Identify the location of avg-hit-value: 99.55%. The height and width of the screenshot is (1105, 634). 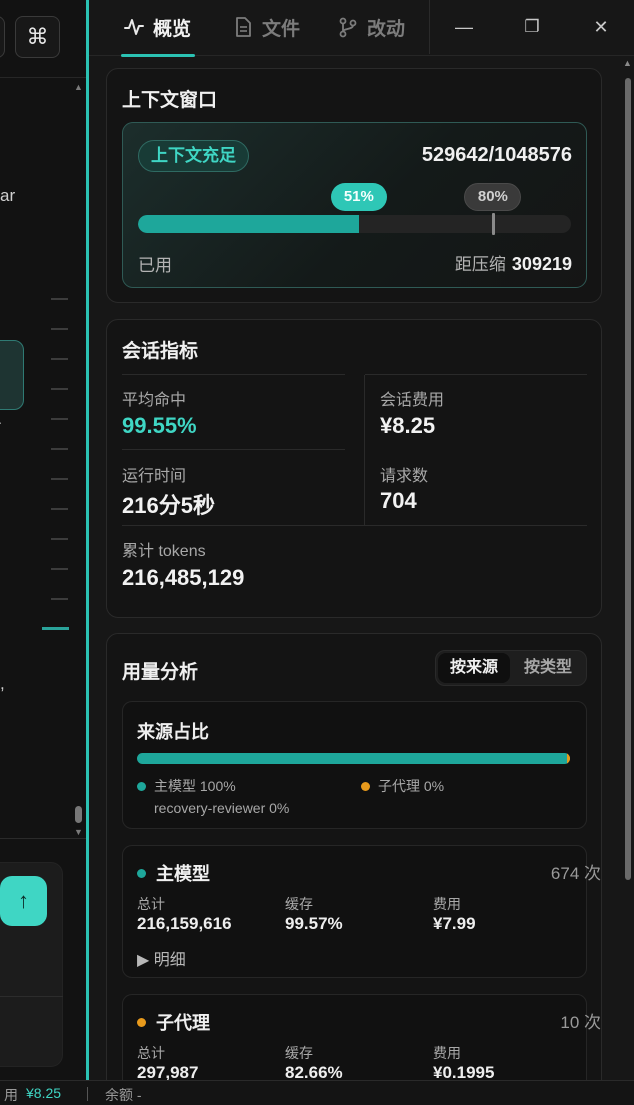
(159, 425).